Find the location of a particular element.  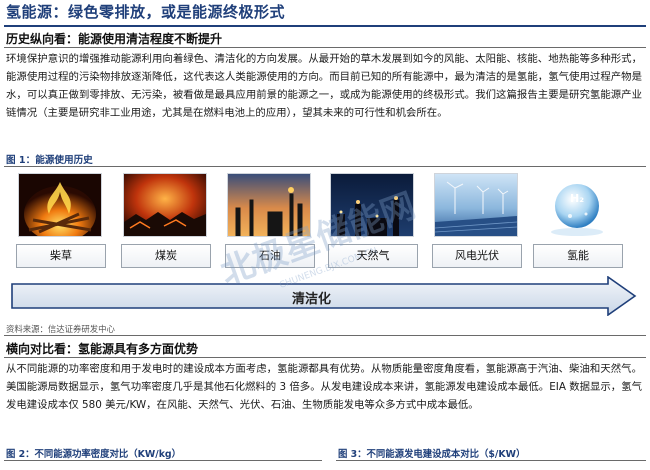

figure2-caption: 图 2：不同能源功率密度对比（KW/kg） is located at coordinates (94, 454).